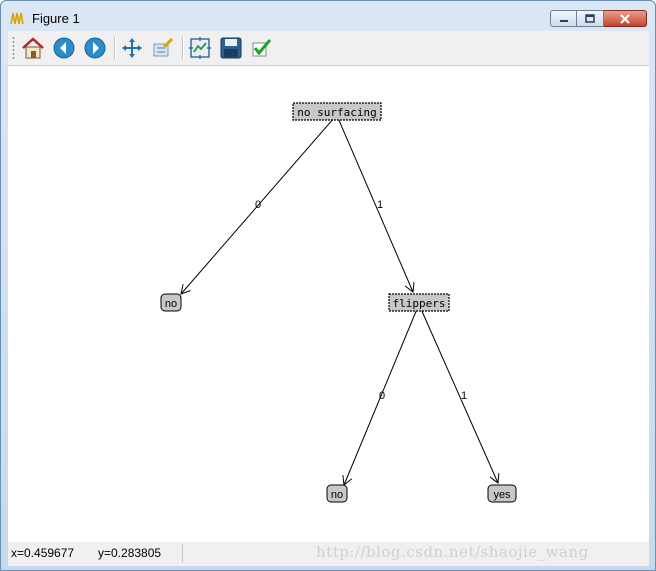 The width and height of the screenshot is (656, 571). I want to click on cursor-y-readout: y=0.283805, so click(130, 553).